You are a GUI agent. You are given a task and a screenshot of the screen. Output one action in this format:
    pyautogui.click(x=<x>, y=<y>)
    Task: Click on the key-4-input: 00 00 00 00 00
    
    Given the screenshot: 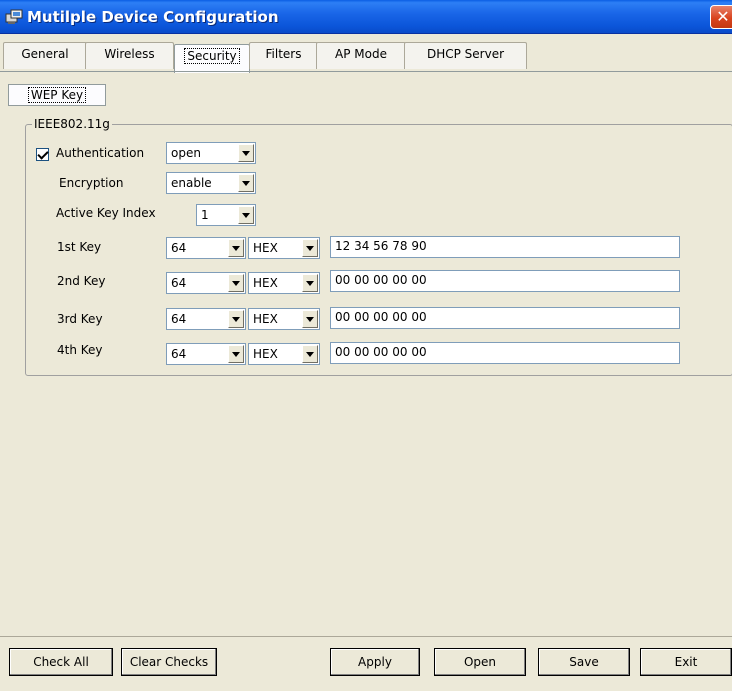 What is the action you would take?
    pyautogui.click(x=505, y=353)
    